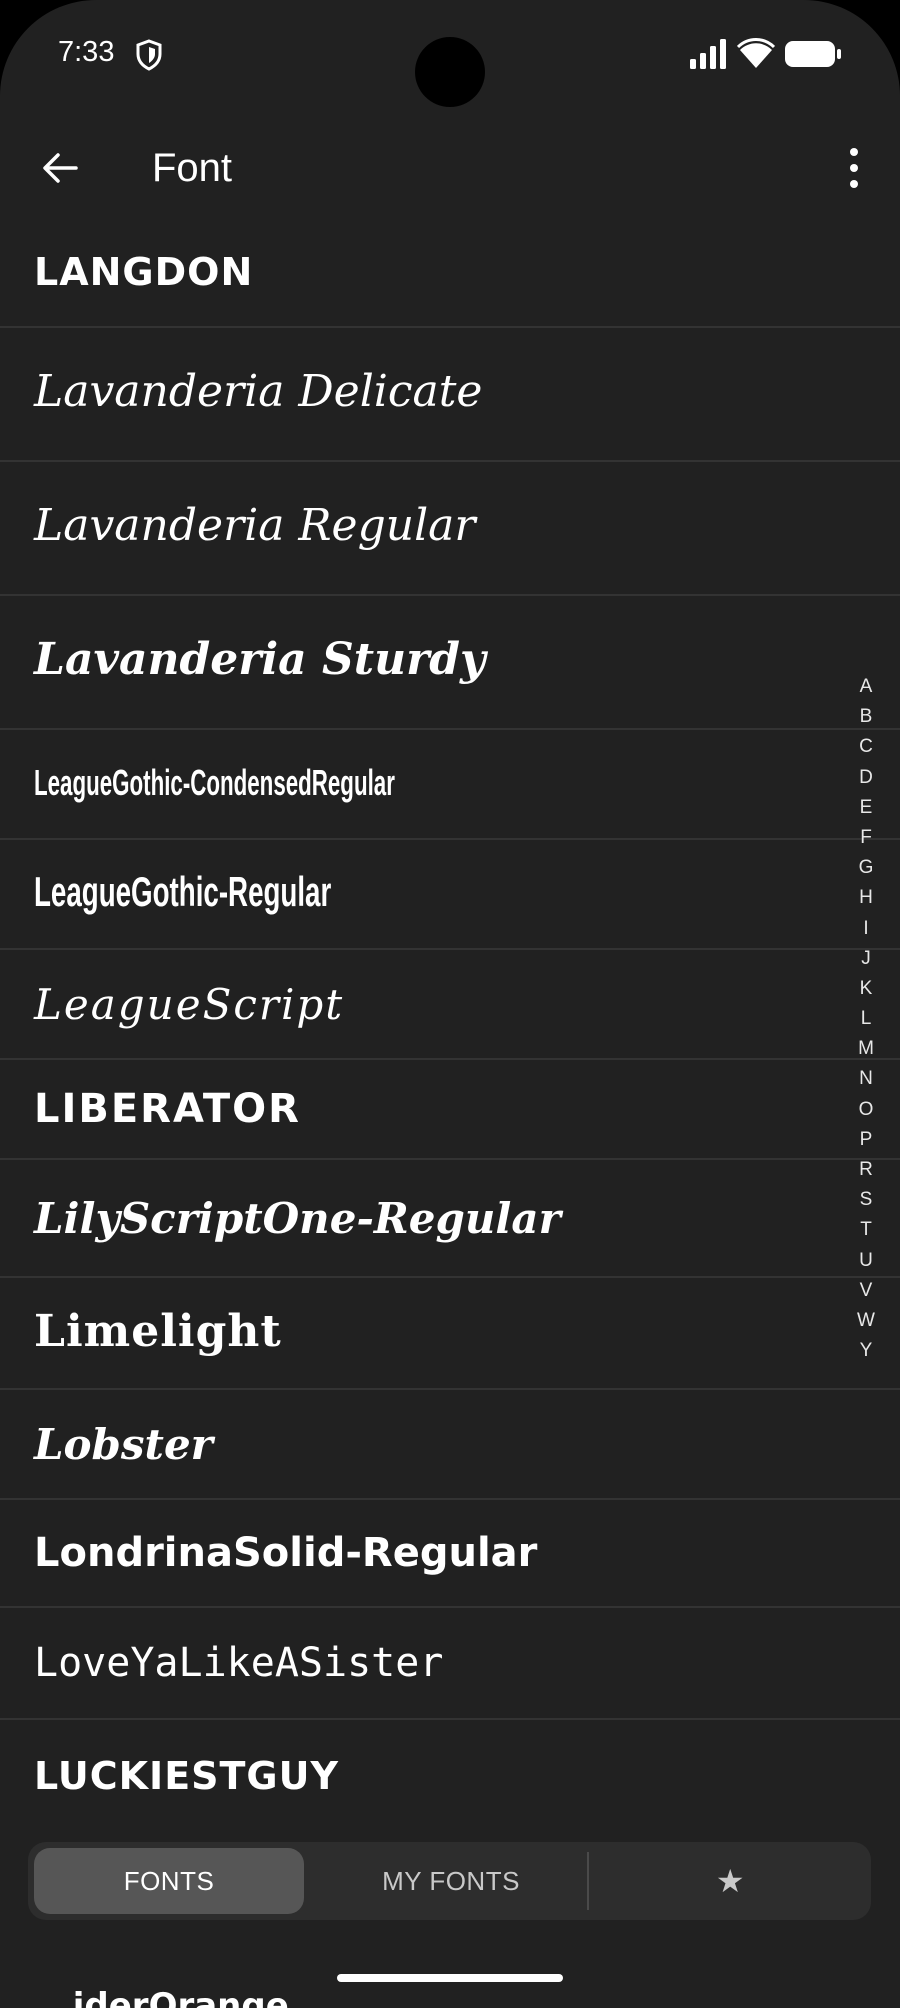 Image resolution: width=900 pixels, height=2008 pixels. What do you see at coordinates (866, 1200) in the screenshot?
I see `index-letter: S` at bounding box center [866, 1200].